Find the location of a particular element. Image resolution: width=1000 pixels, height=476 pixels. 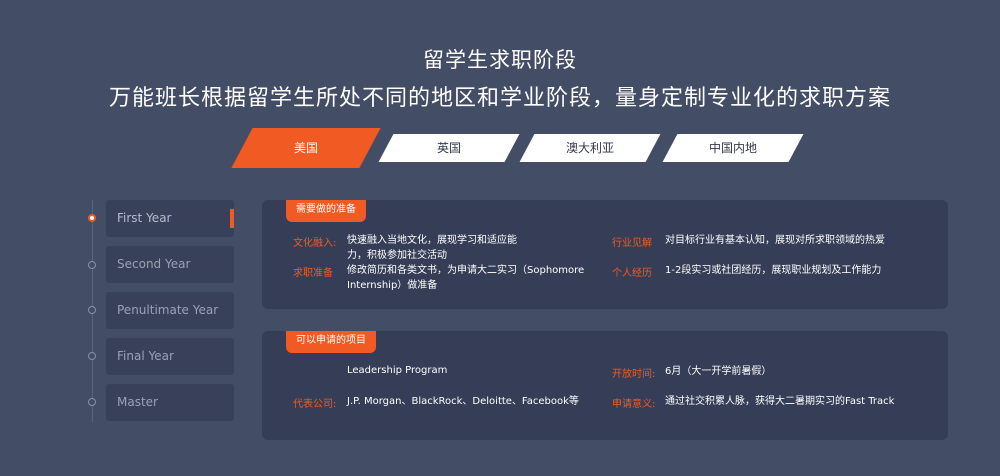

company-value: J.P. Morgan、BlackRock、Deloitte、Facebook等 is located at coordinates (463, 401).